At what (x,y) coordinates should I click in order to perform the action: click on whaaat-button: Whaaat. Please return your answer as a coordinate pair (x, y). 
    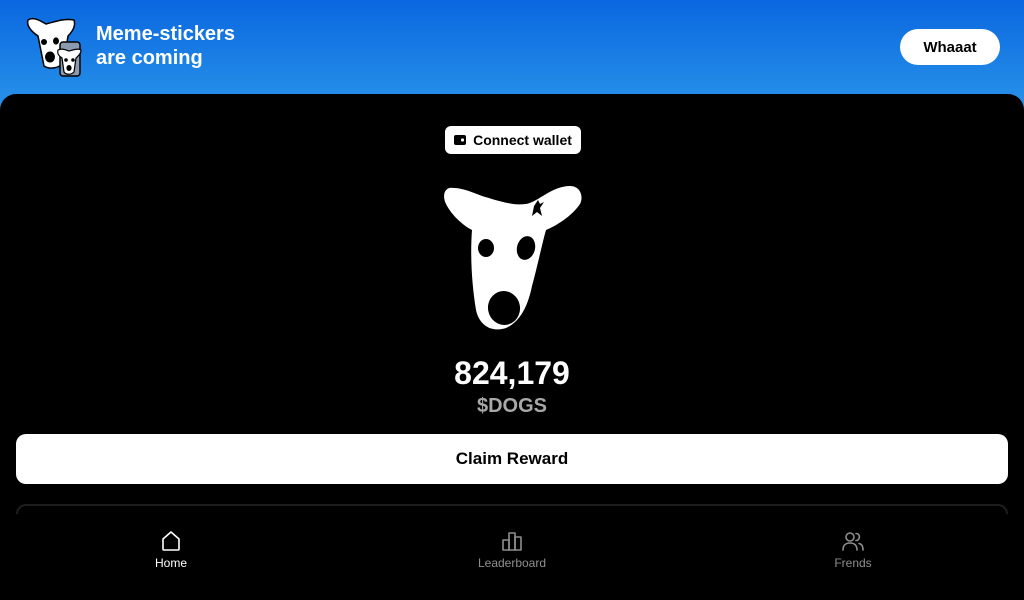
    Looking at the image, I should click on (950, 47).